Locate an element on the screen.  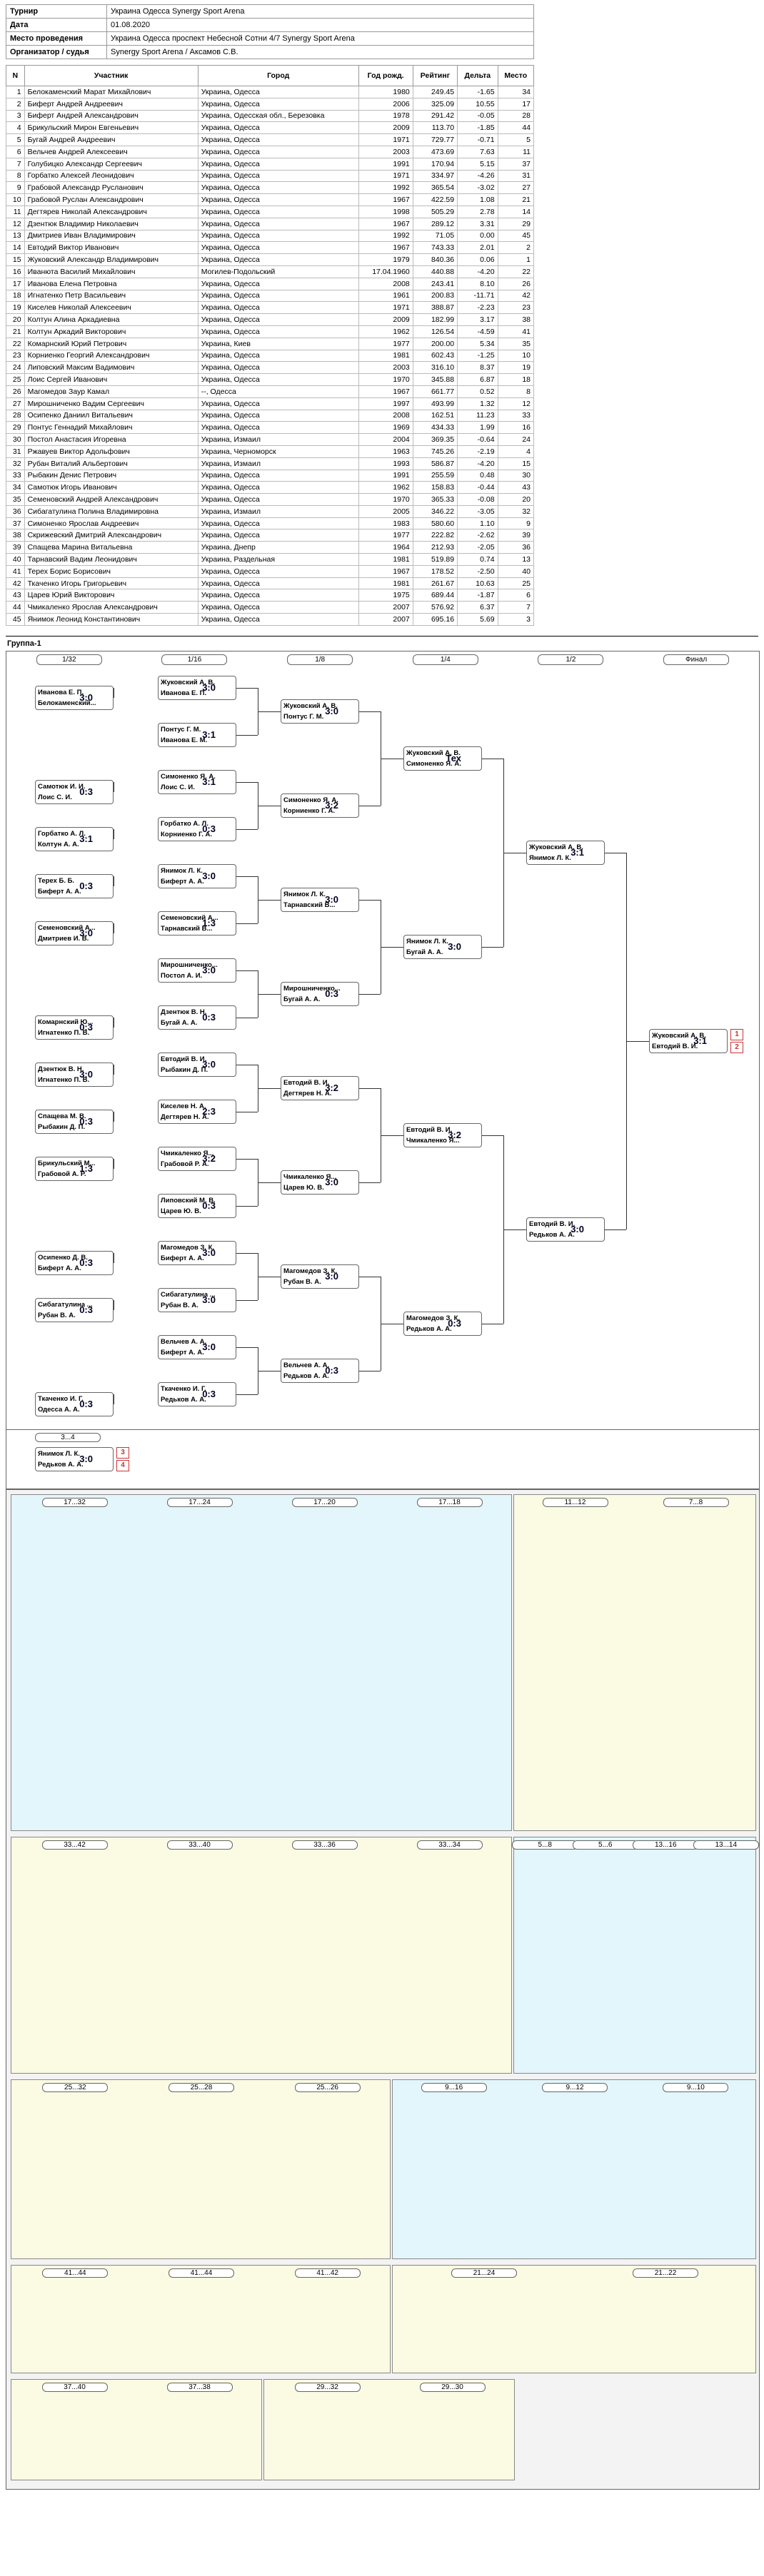
round-title: 29...32 is located at coordinates (327, 2387).